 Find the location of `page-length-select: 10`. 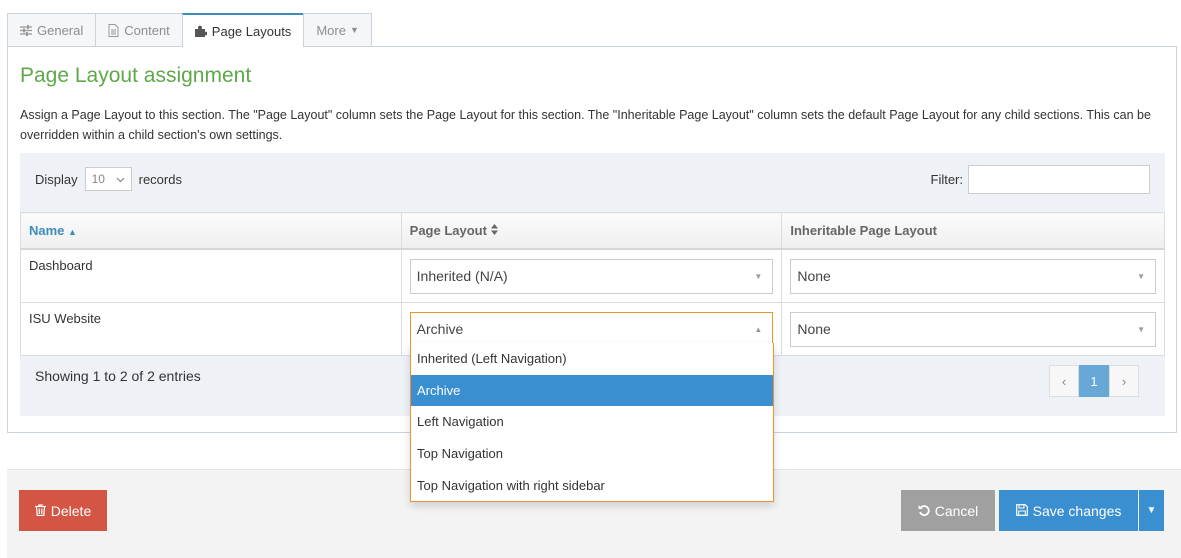

page-length-select: 10 is located at coordinates (108, 179).